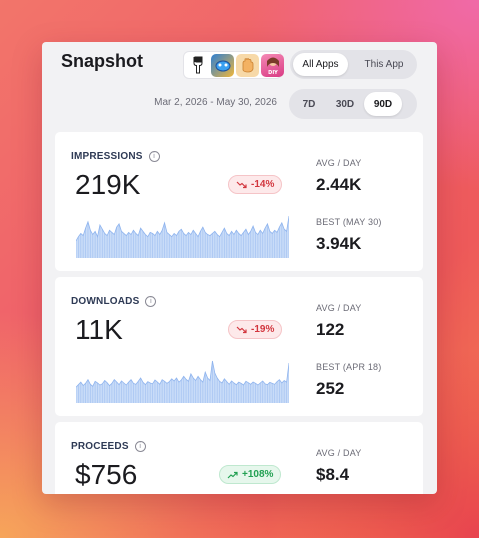 This screenshot has width=479, height=538. What do you see at coordinates (339, 184) in the screenshot?
I see `impressions-avg-value: 2.44K` at bounding box center [339, 184].